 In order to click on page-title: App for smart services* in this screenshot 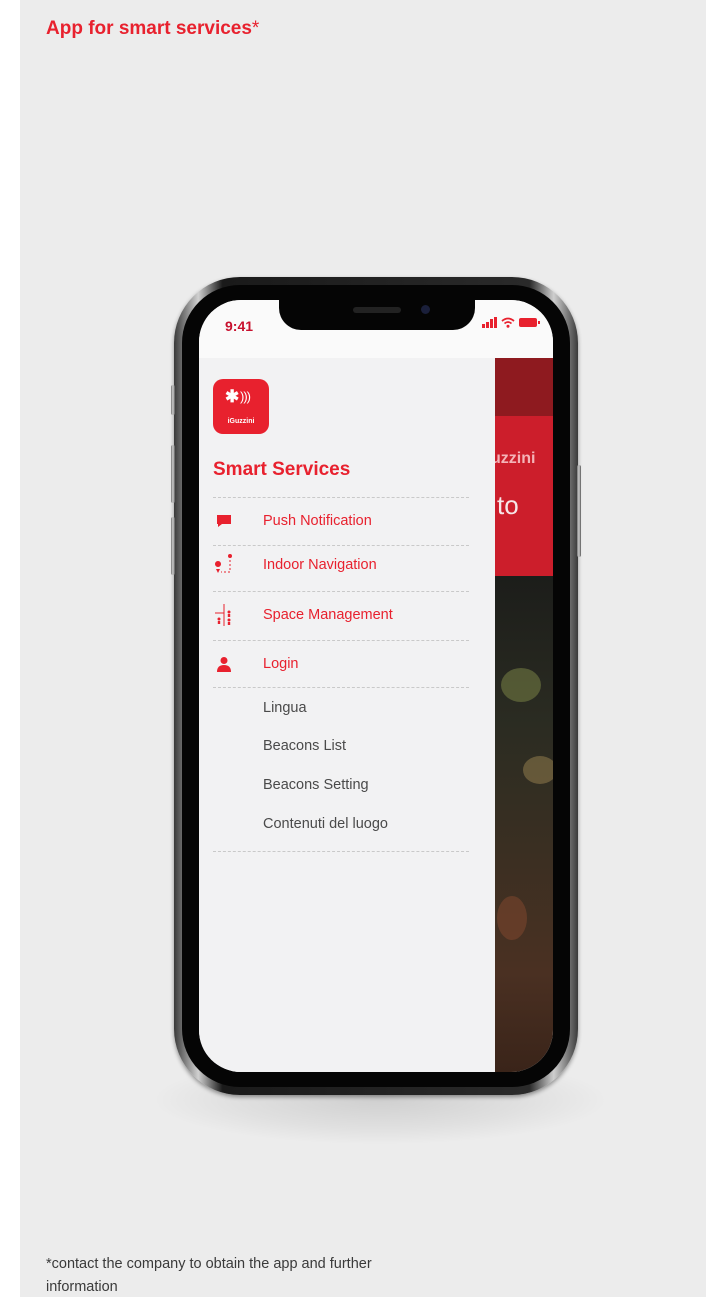, I will do `click(152, 29)`.